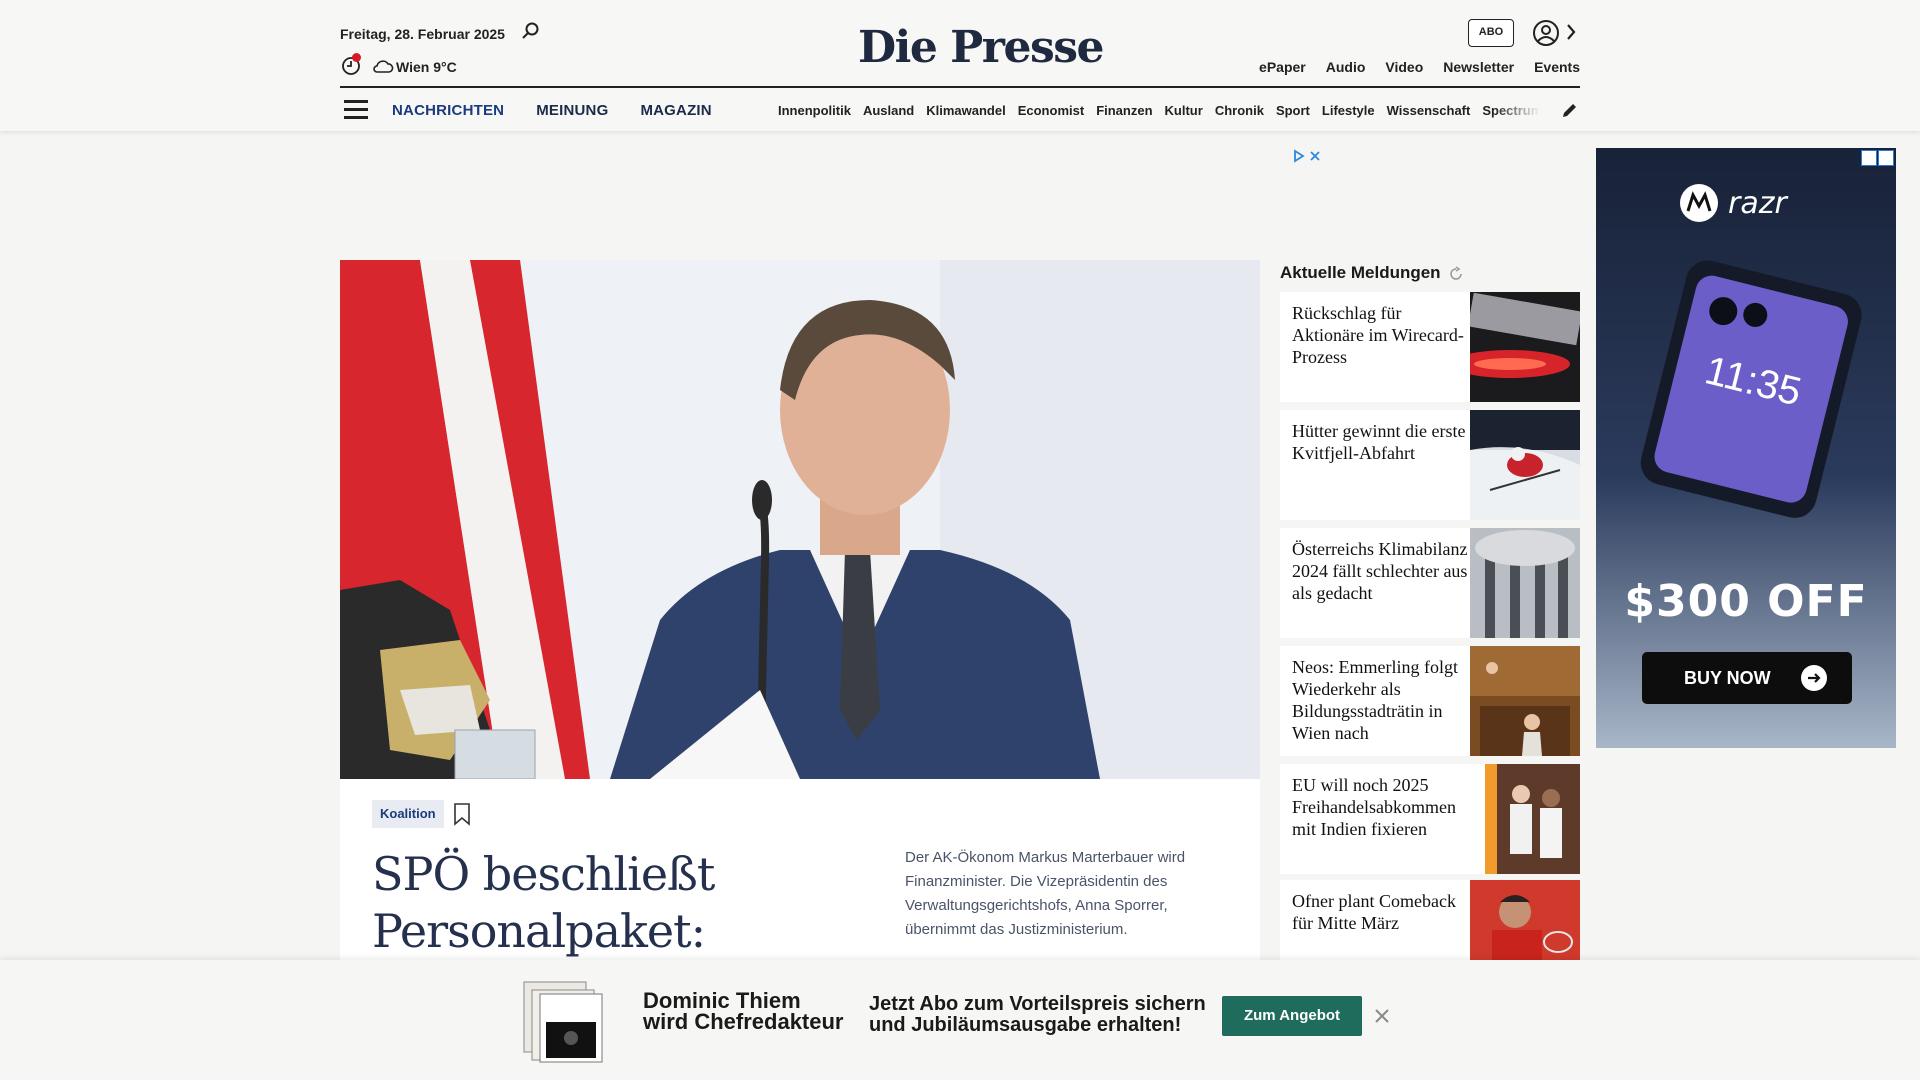  What do you see at coordinates (1348, 110) in the screenshot?
I see `subnav-lifestyle: Lifestyle` at bounding box center [1348, 110].